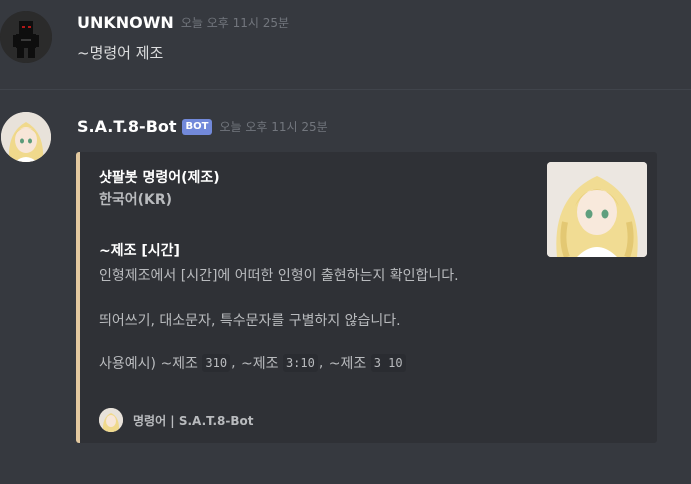  I want to click on footer-avatar-icon, so click(111, 420).